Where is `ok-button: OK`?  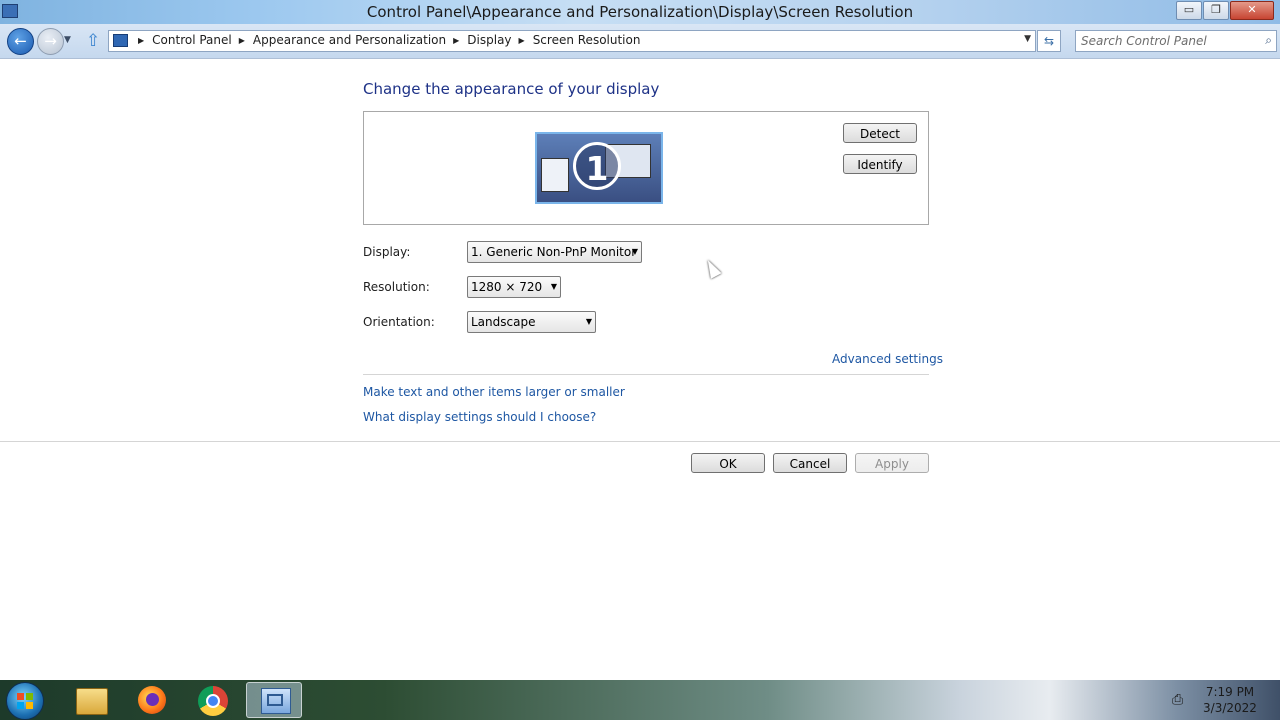
ok-button: OK is located at coordinates (728, 463).